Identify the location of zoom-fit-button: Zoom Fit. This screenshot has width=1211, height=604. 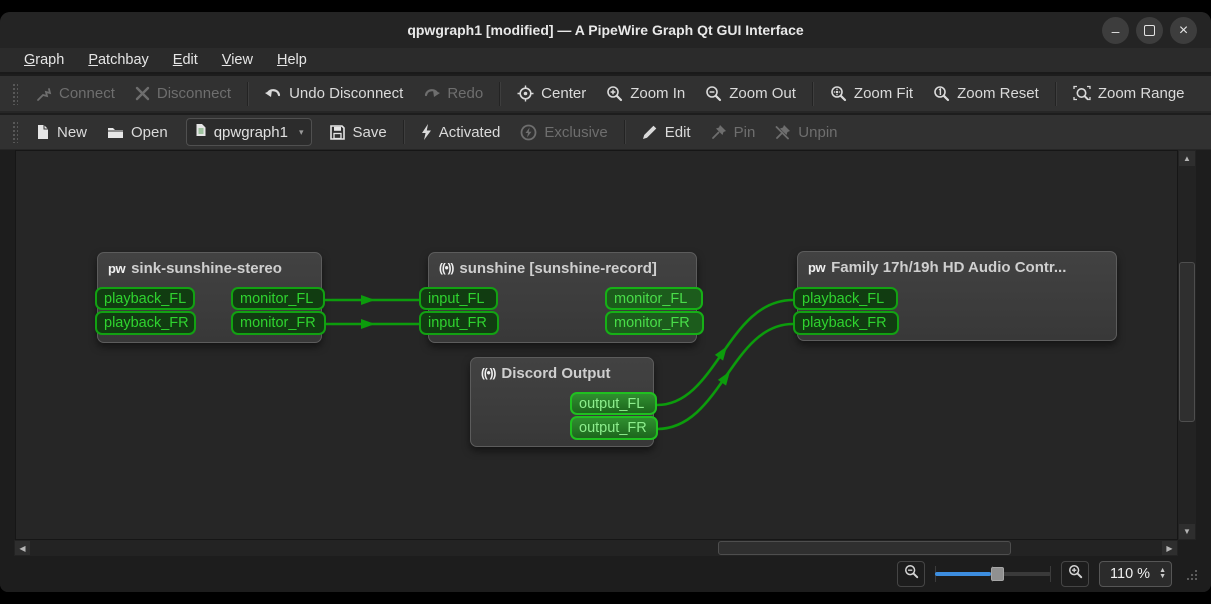
(871, 93).